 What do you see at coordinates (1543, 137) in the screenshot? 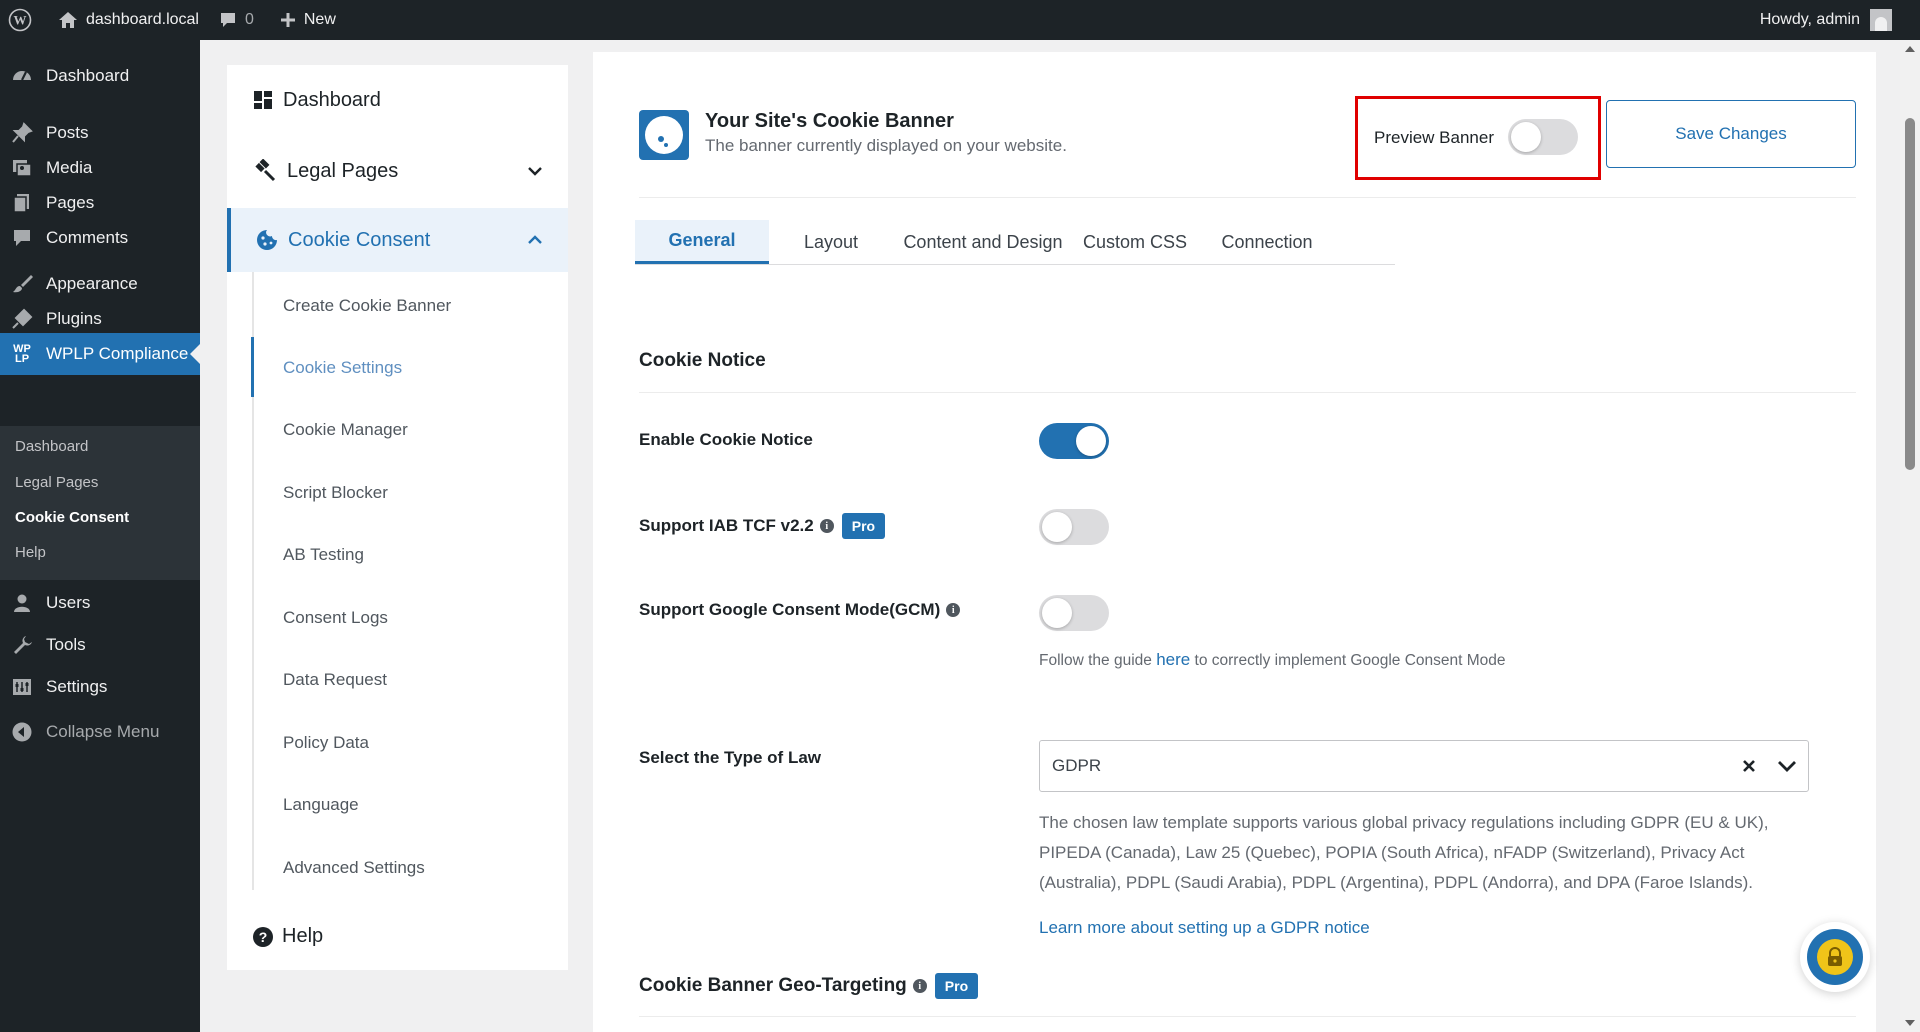
I see `preview-banner-toggle` at bounding box center [1543, 137].